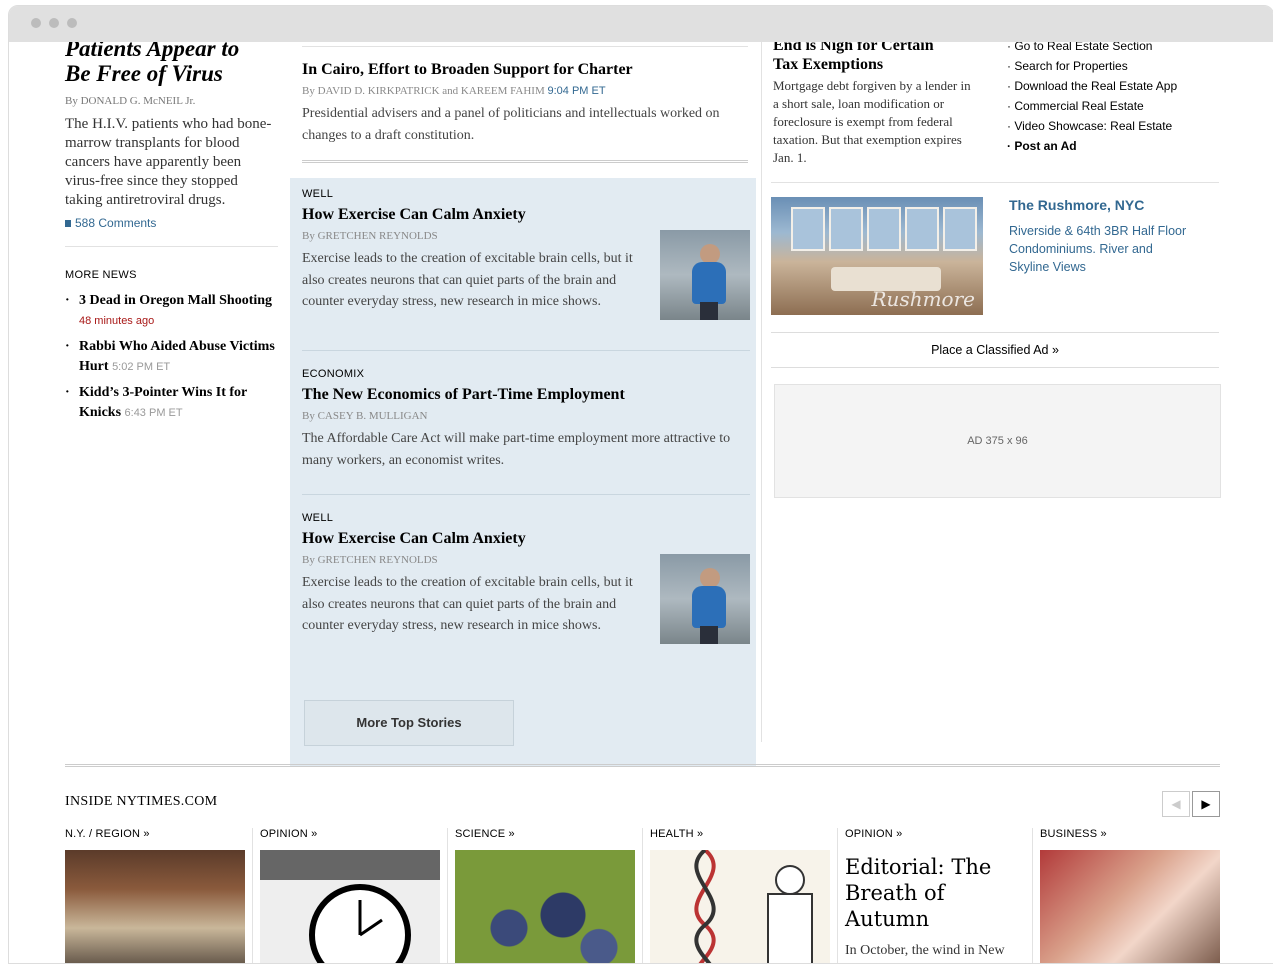 This screenshot has height=964, width=1273. I want to click on re-headline-line-2: Tax Exemptions, so click(883, 64).